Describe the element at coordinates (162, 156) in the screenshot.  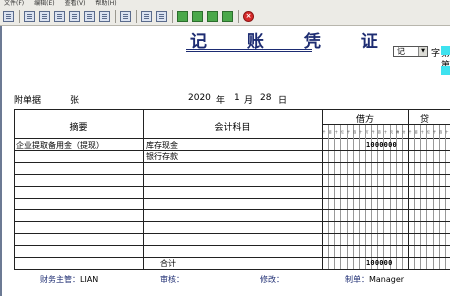
I see `row-2-account: 银行存款` at that location.